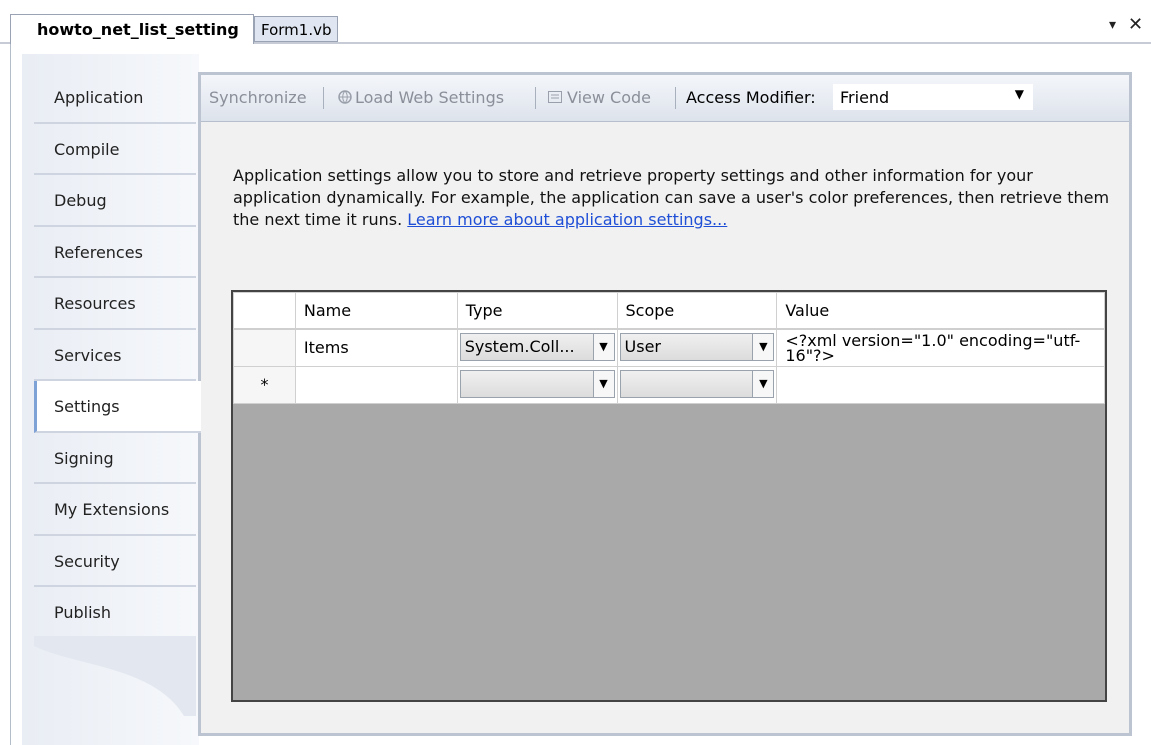 The width and height of the screenshot is (1151, 745). Describe the element at coordinates (264, 384) in the screenshot. I see `new-row-marker: *` at that location.